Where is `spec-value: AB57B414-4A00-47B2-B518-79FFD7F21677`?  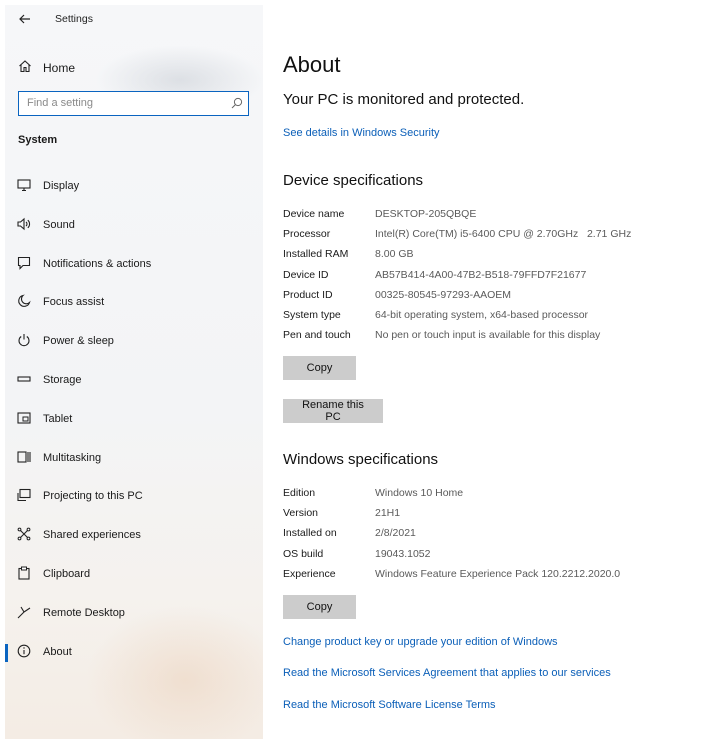 spec-value: AB57B414-4A00-47B2-B518-79FFD7F21677 is located at coordinates (481, 274).